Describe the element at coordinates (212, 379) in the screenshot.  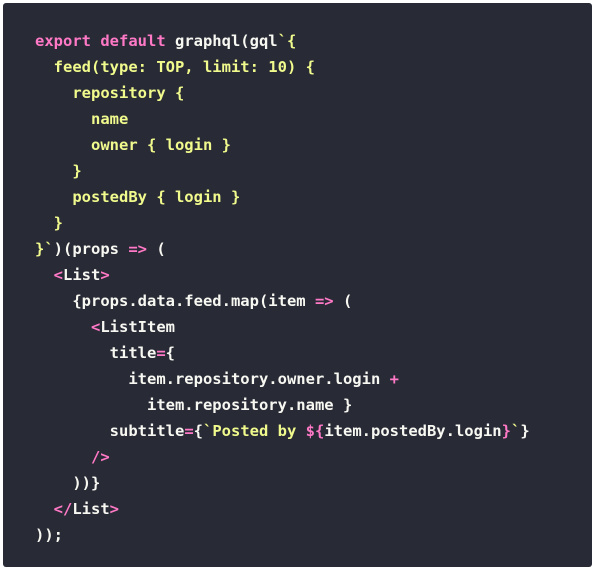
I see `code-token: item.repository.owner.login` at that location.